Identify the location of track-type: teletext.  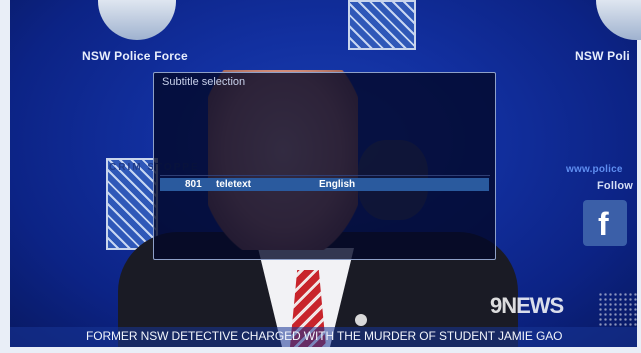
(234, 184).